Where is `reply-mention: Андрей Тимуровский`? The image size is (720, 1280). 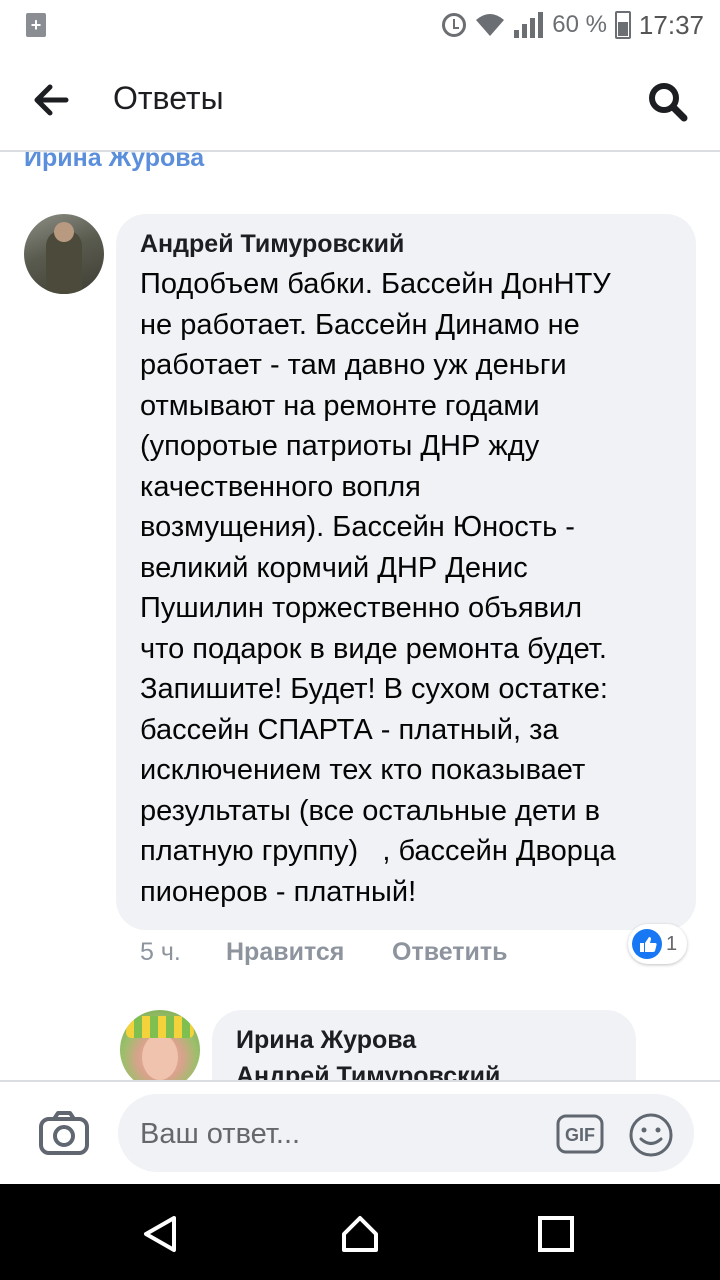 reply-mention: Андрей Тимуровский is located at coordinates (368, 1071).